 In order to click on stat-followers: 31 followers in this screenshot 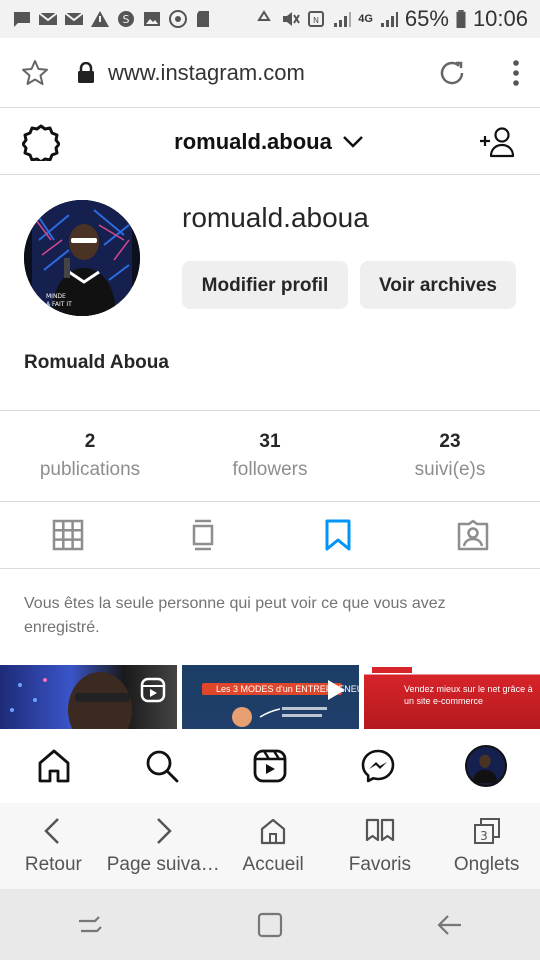, I will do `click(270, 456)`.